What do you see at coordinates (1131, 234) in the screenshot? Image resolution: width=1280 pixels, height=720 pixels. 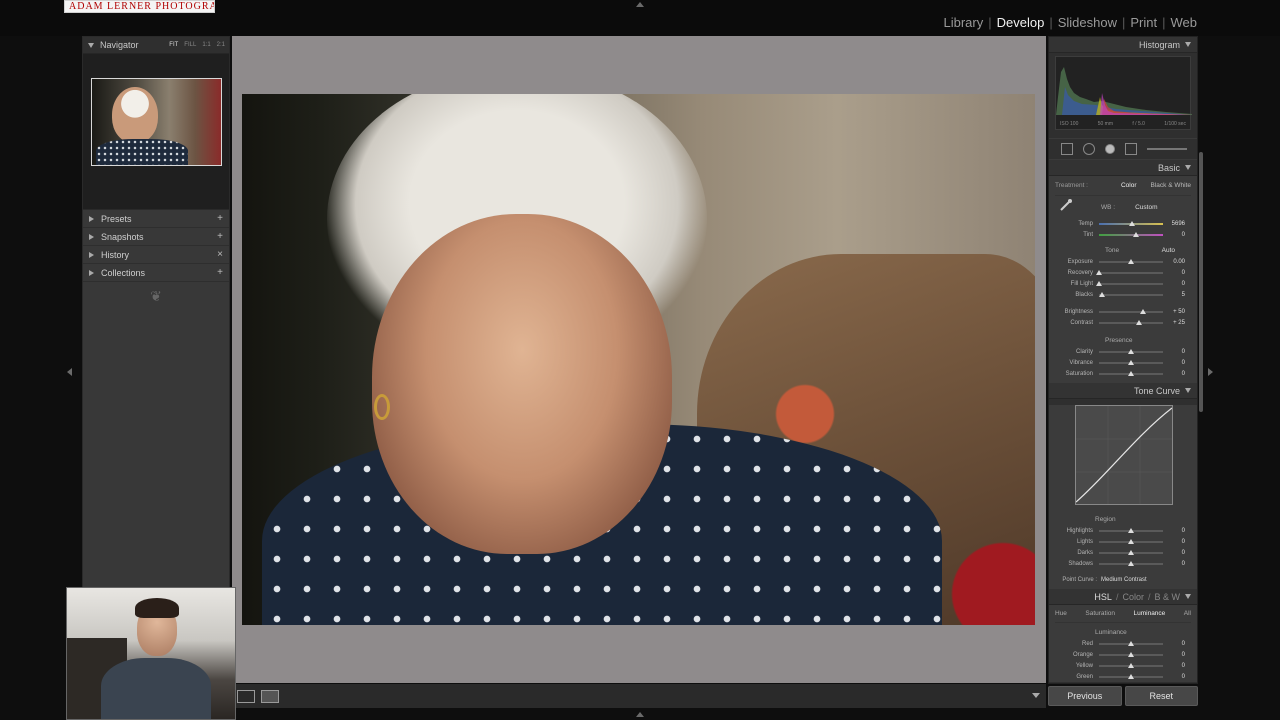 I see `tint-slider` at bounding box center [1131, 234].